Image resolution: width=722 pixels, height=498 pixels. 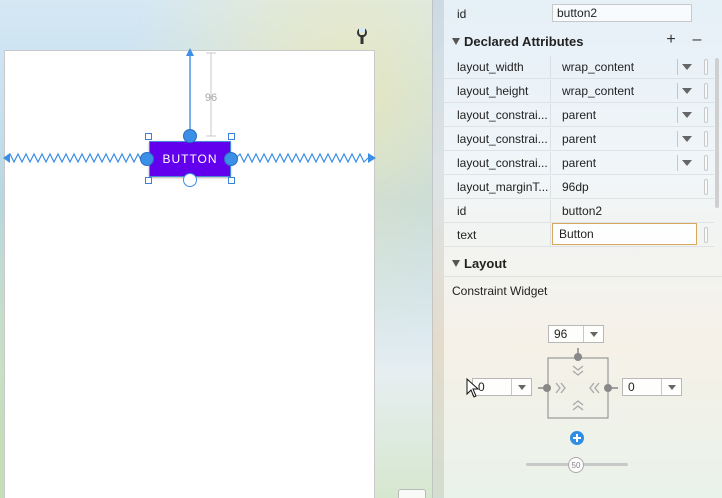 I want to click on button-widget: BUTTON, so click(x=190, y=159).